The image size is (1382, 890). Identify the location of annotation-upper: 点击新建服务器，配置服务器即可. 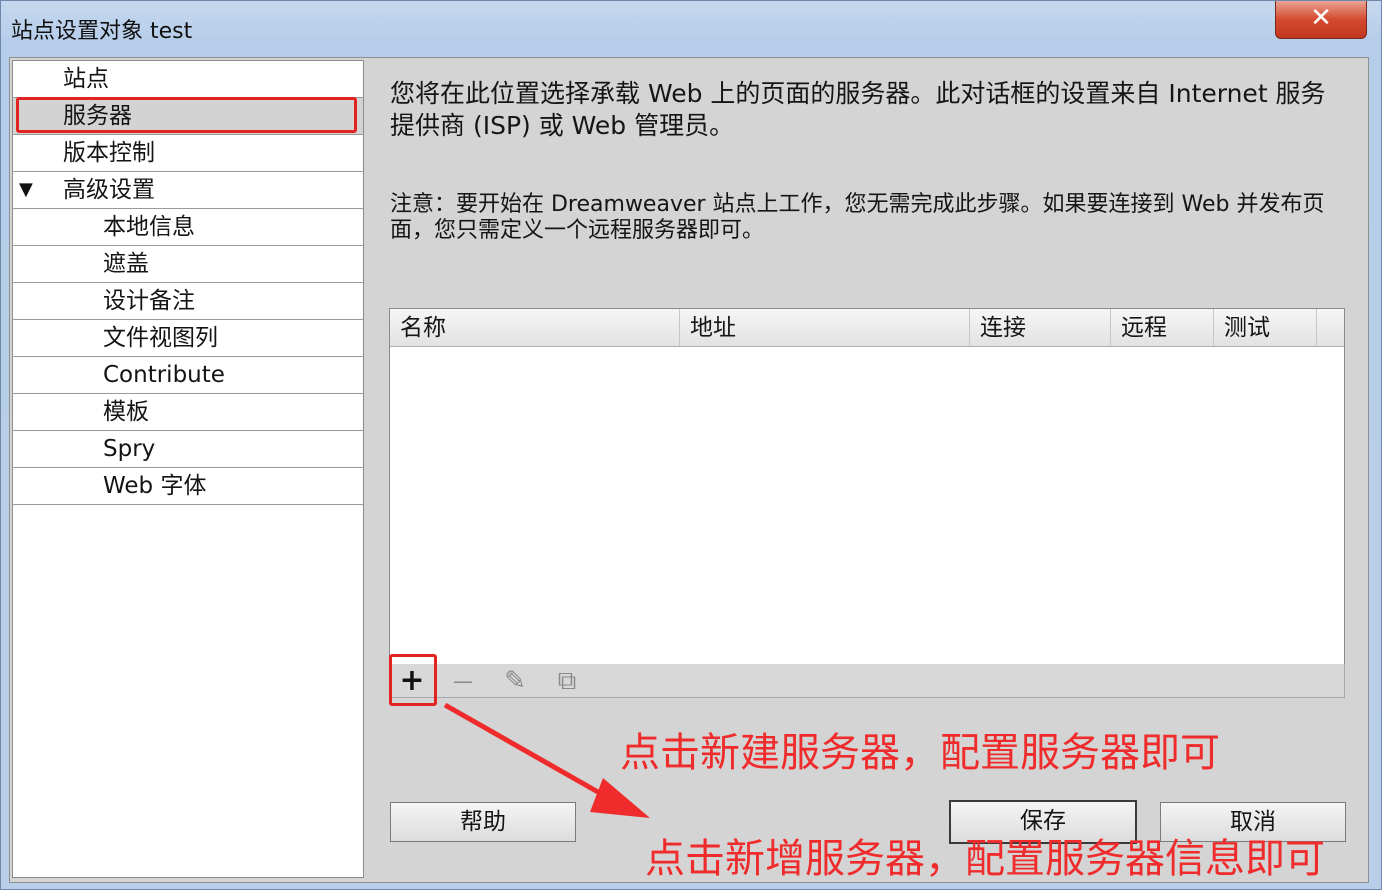
(920, 753).